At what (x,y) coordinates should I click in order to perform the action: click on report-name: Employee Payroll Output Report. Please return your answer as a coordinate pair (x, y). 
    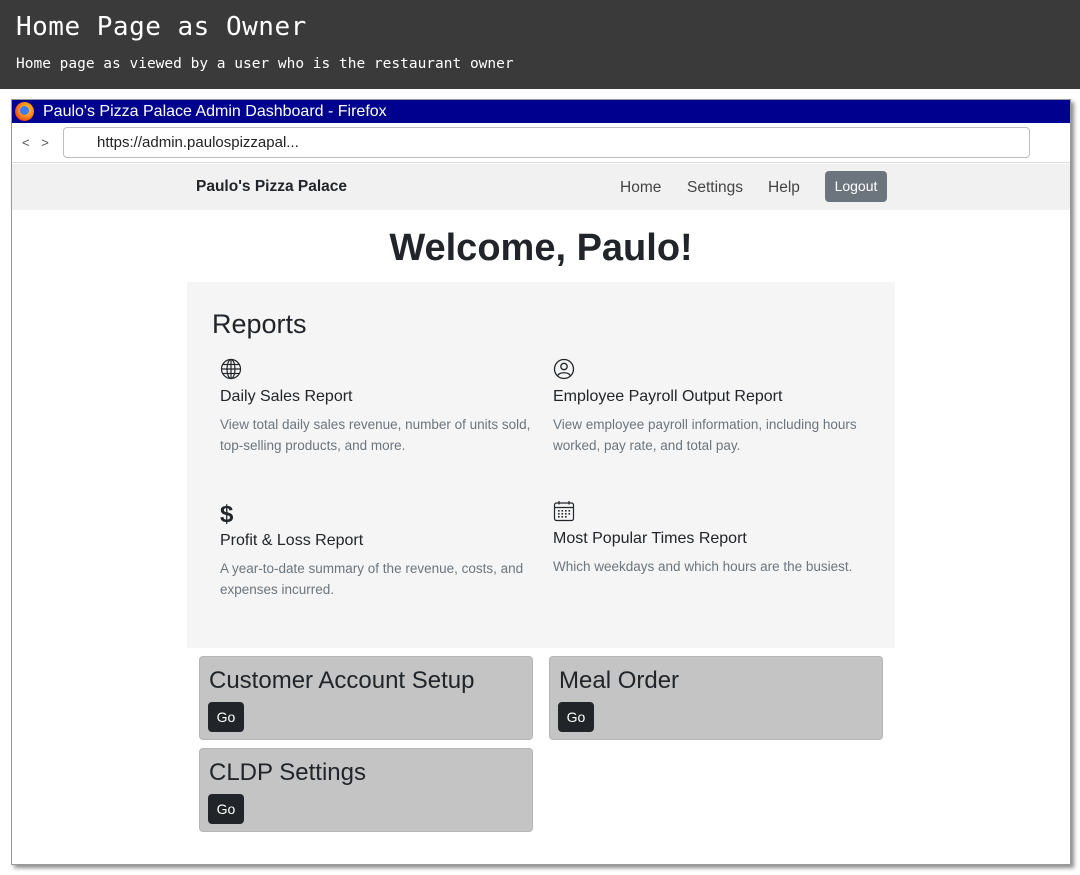
    Looking at the image, I should click on (667, 397).